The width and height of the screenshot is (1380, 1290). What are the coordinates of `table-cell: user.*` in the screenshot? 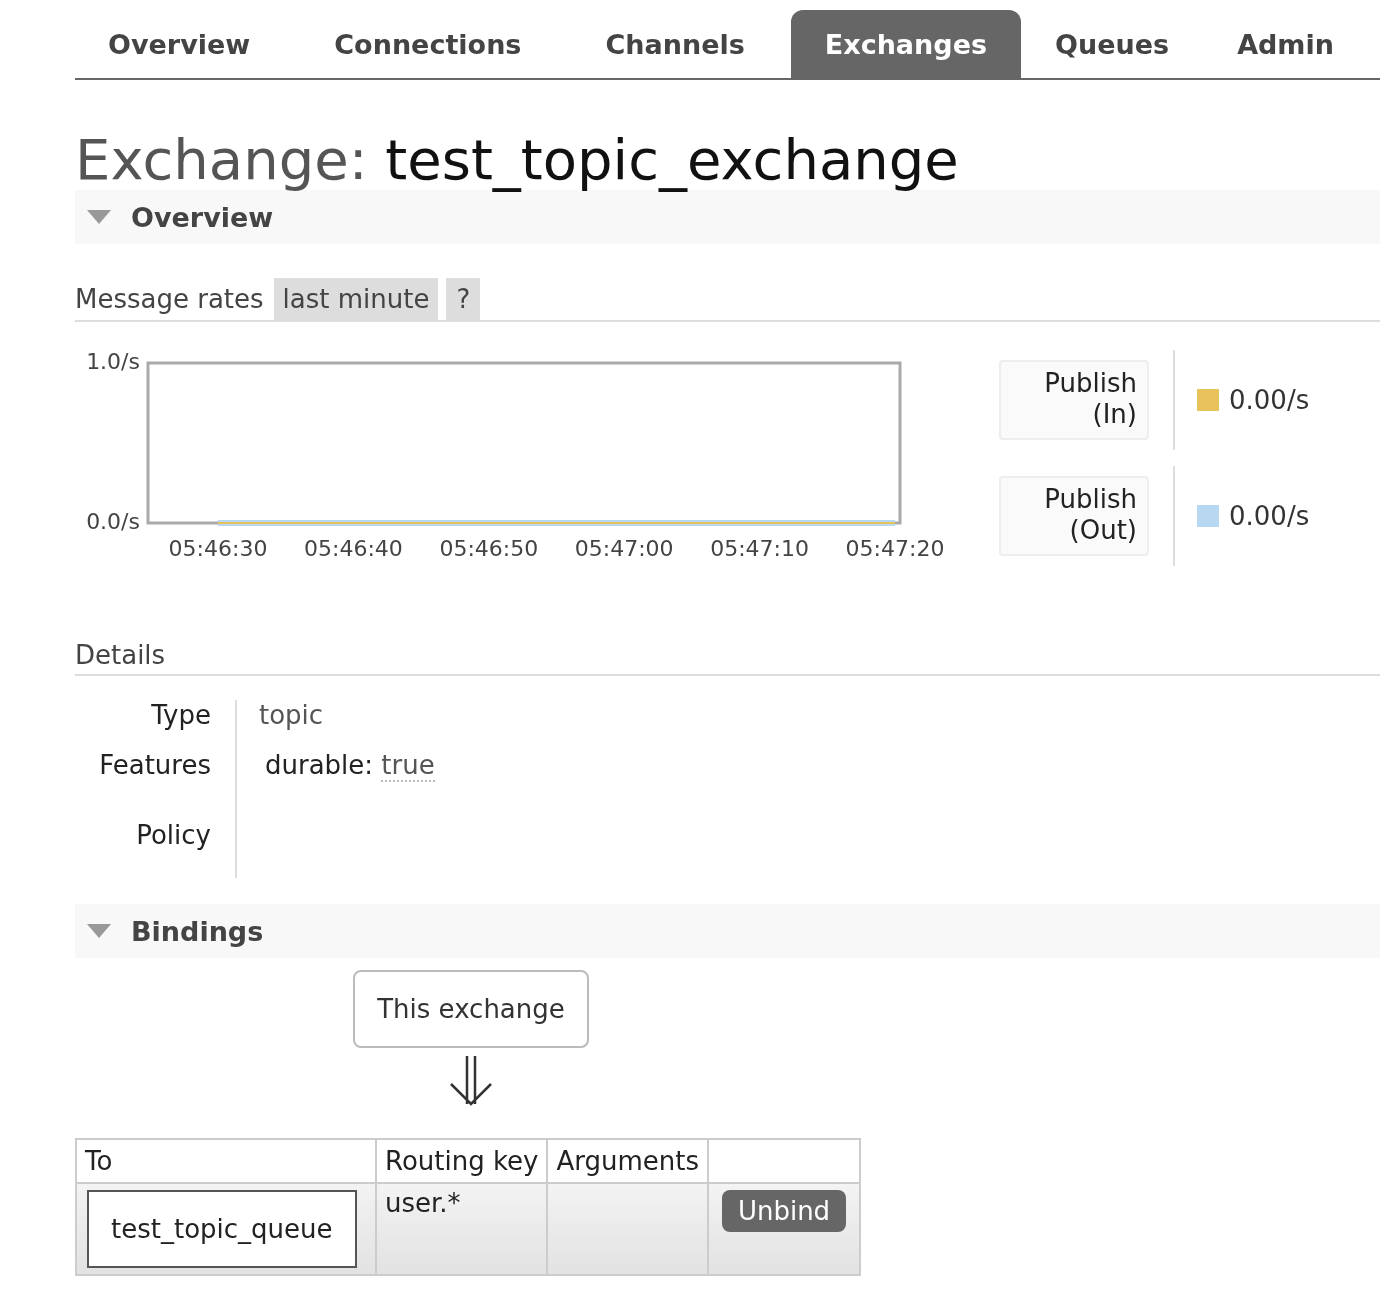 It's located at (462, 1229).